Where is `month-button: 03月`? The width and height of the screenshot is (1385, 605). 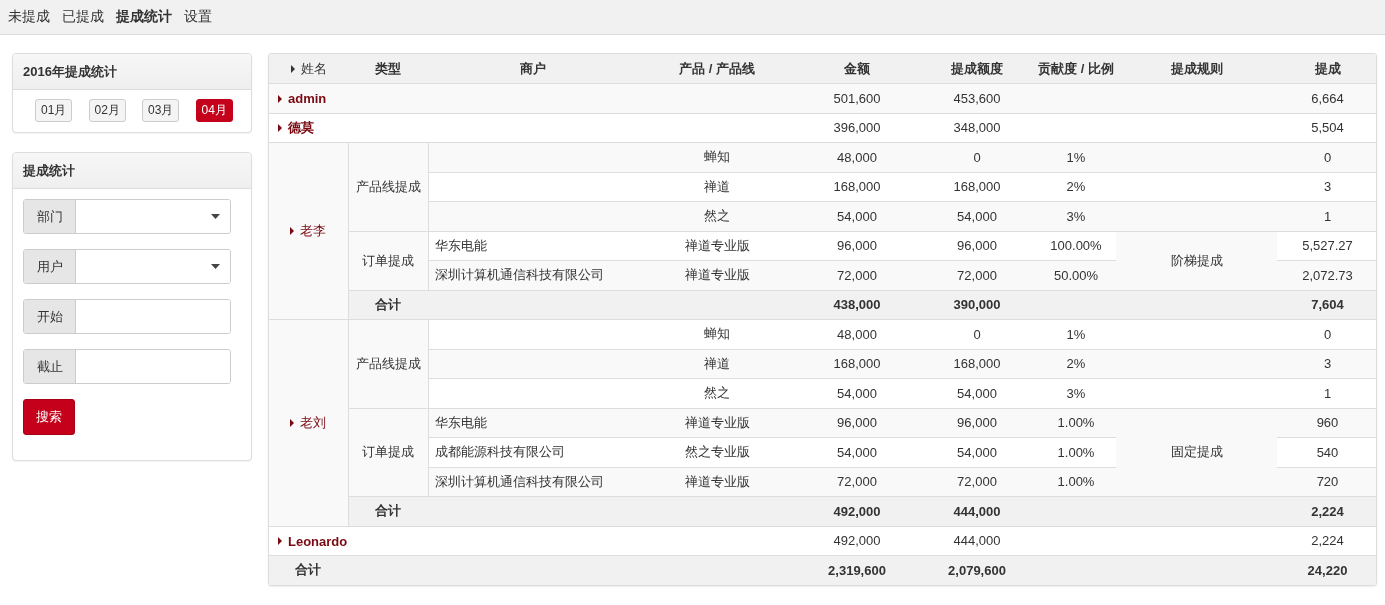 month-button: 03月 is located at coordinates (161, 110).